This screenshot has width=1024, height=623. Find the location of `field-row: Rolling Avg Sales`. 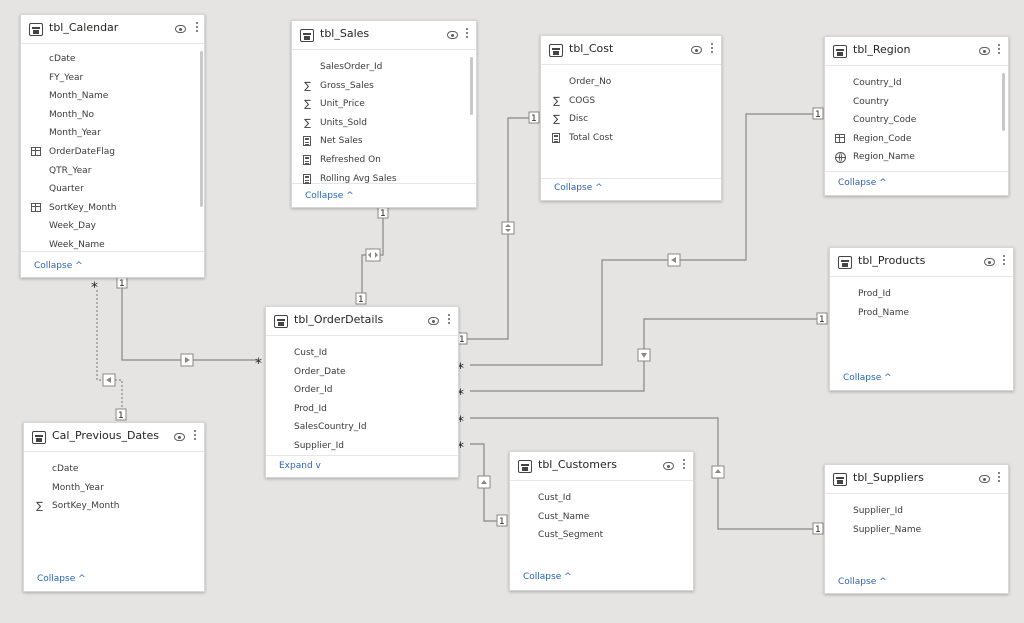

field-row: Rolling Avg Sales is located at coordinates (372, 180).